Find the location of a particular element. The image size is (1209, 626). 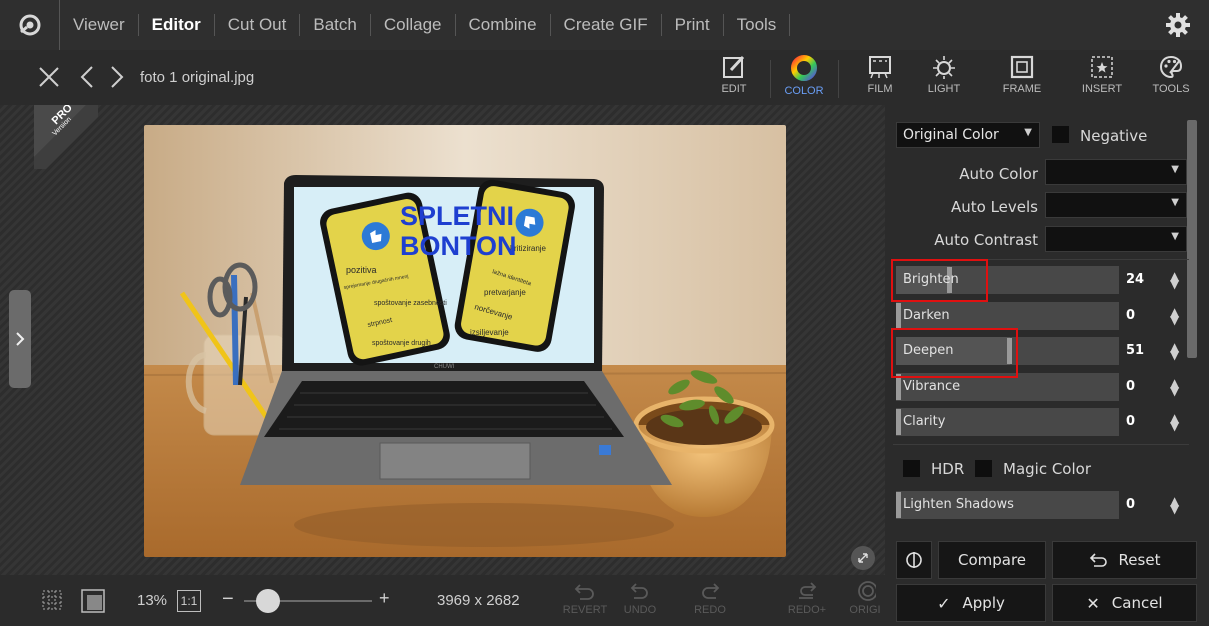

tool-frame-label: FRAME is located at coordinates (1022, 89).